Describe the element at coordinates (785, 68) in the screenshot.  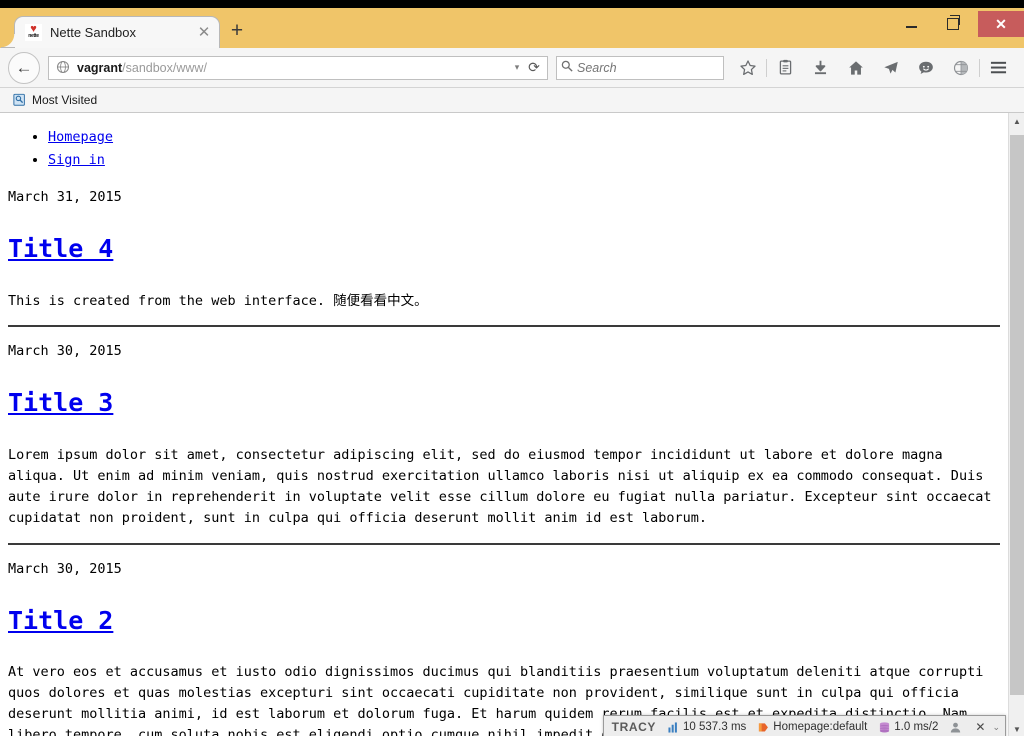
I see `reader-list-icon` at that location.